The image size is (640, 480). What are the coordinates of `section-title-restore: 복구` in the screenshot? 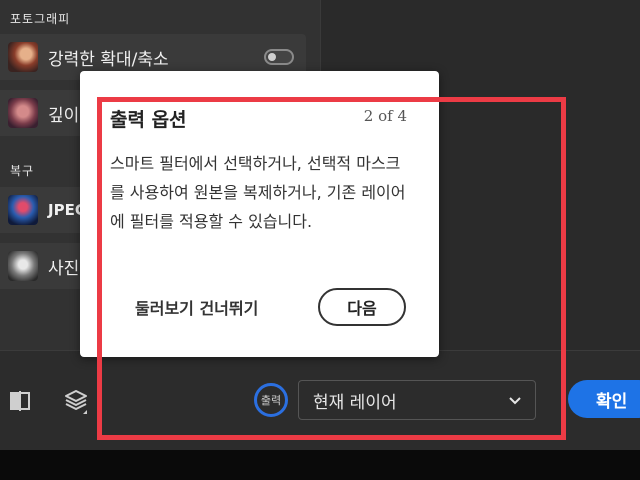 It's located at (22, 171).